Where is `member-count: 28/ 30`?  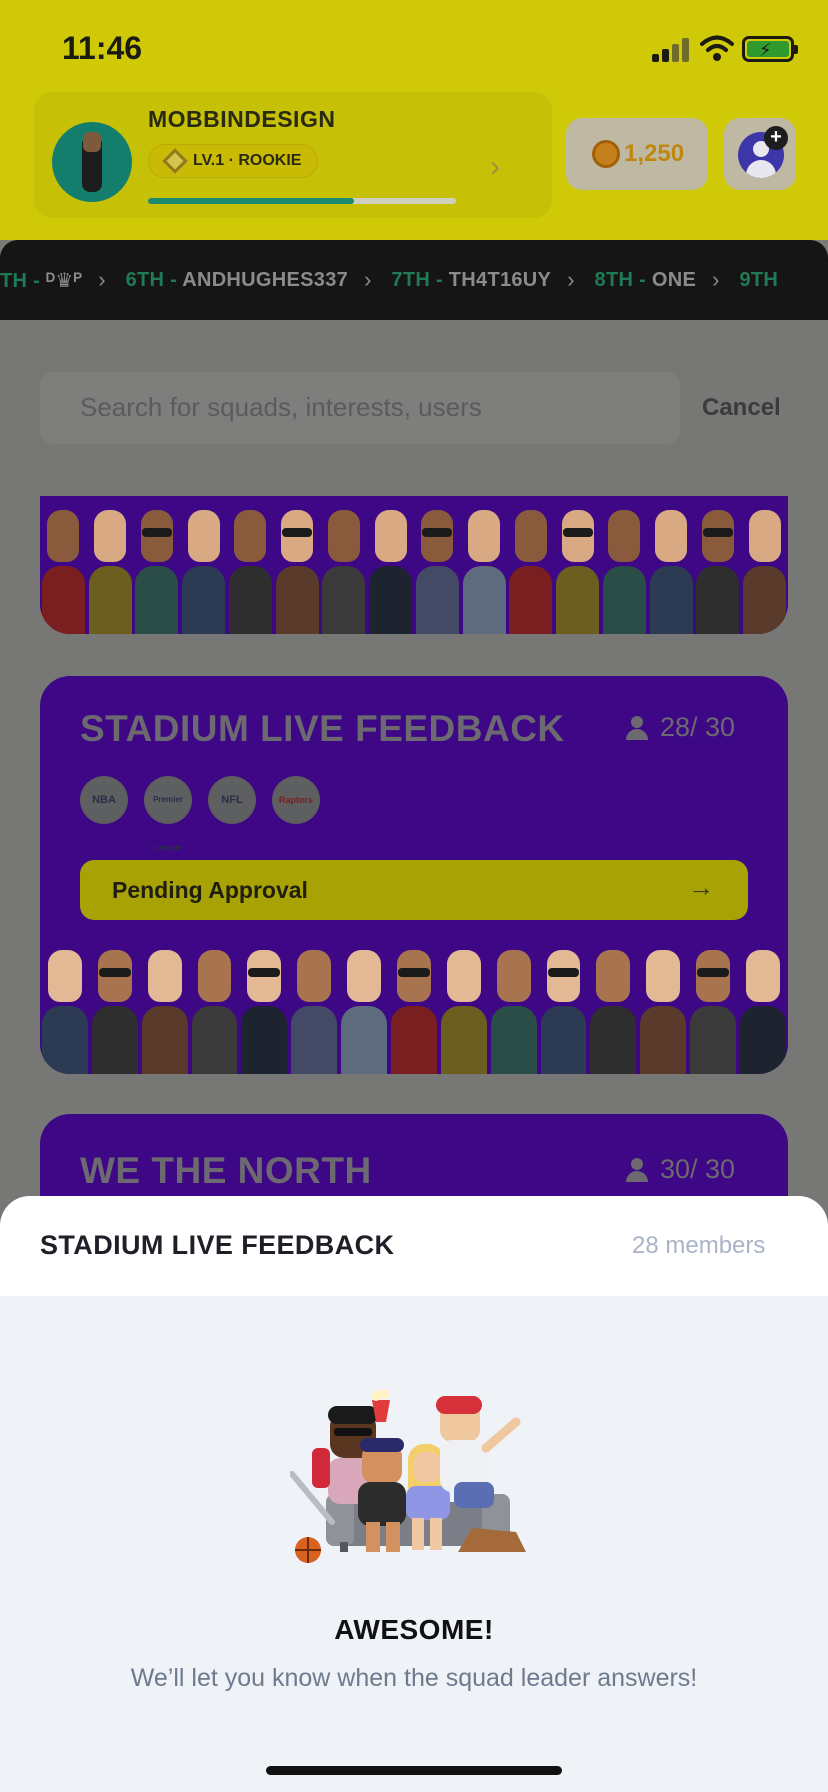 member-count: 28/ 30 is located at coordinates (698, 727).